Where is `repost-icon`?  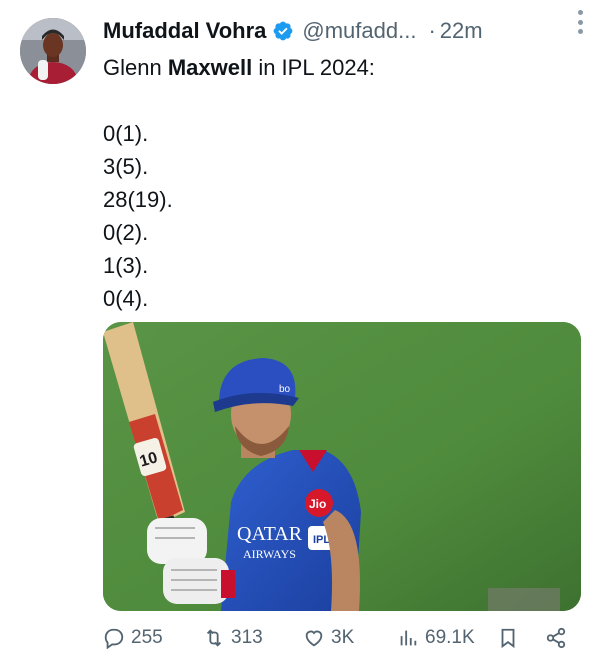
repost-icon is located at coordinates (214, 638).